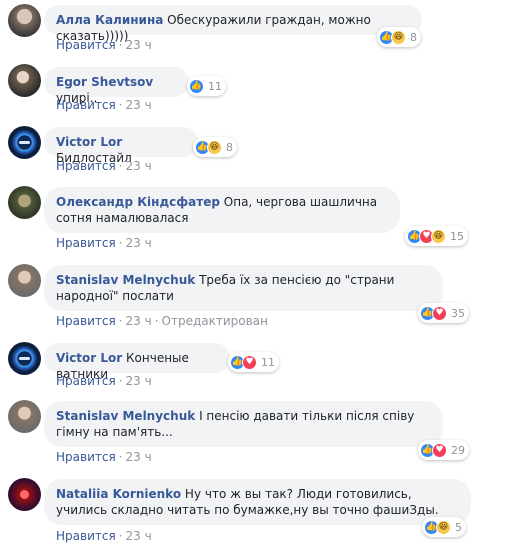  I want to click on comment-bubble: Egor Shevtsov упирi.., so click(116, 86).